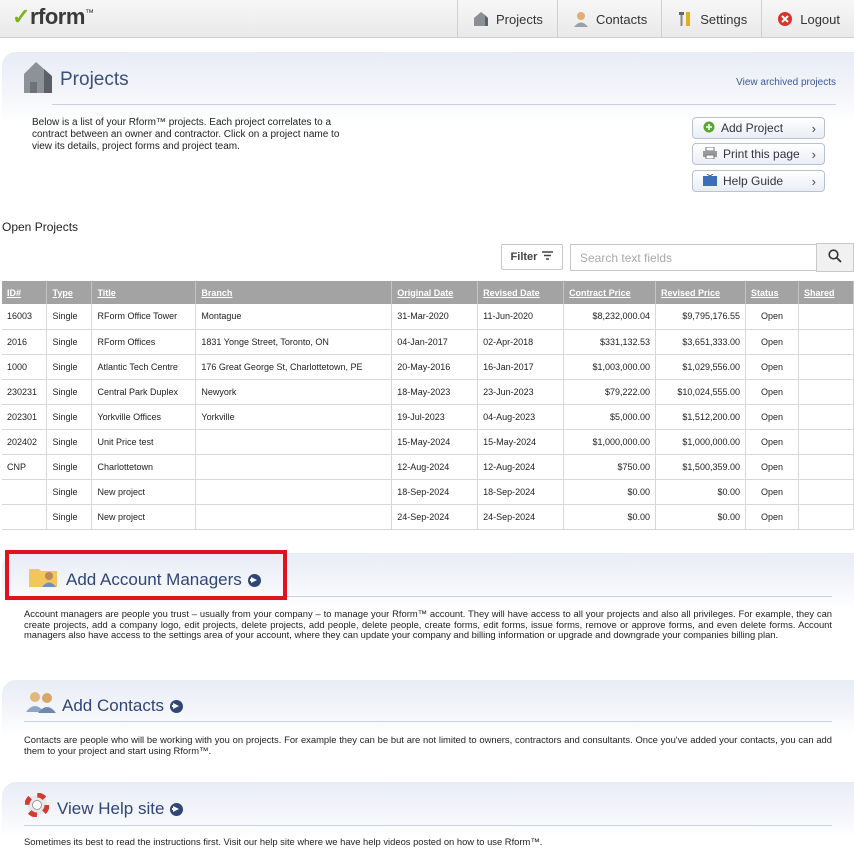 This screenshot has width=854, height=861. I want to click on cell-revised-price: $0.00, so click(700, 517).